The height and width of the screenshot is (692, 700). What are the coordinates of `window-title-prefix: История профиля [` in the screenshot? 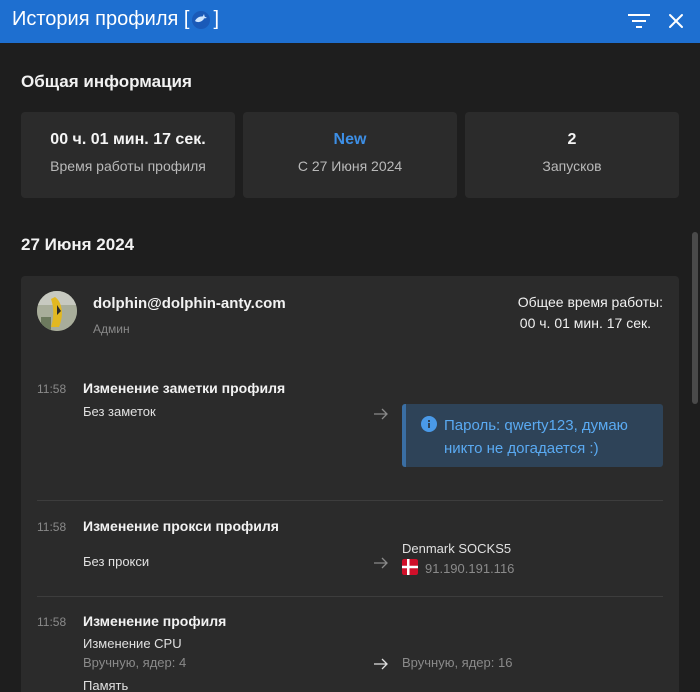 It's located at (101, 19).